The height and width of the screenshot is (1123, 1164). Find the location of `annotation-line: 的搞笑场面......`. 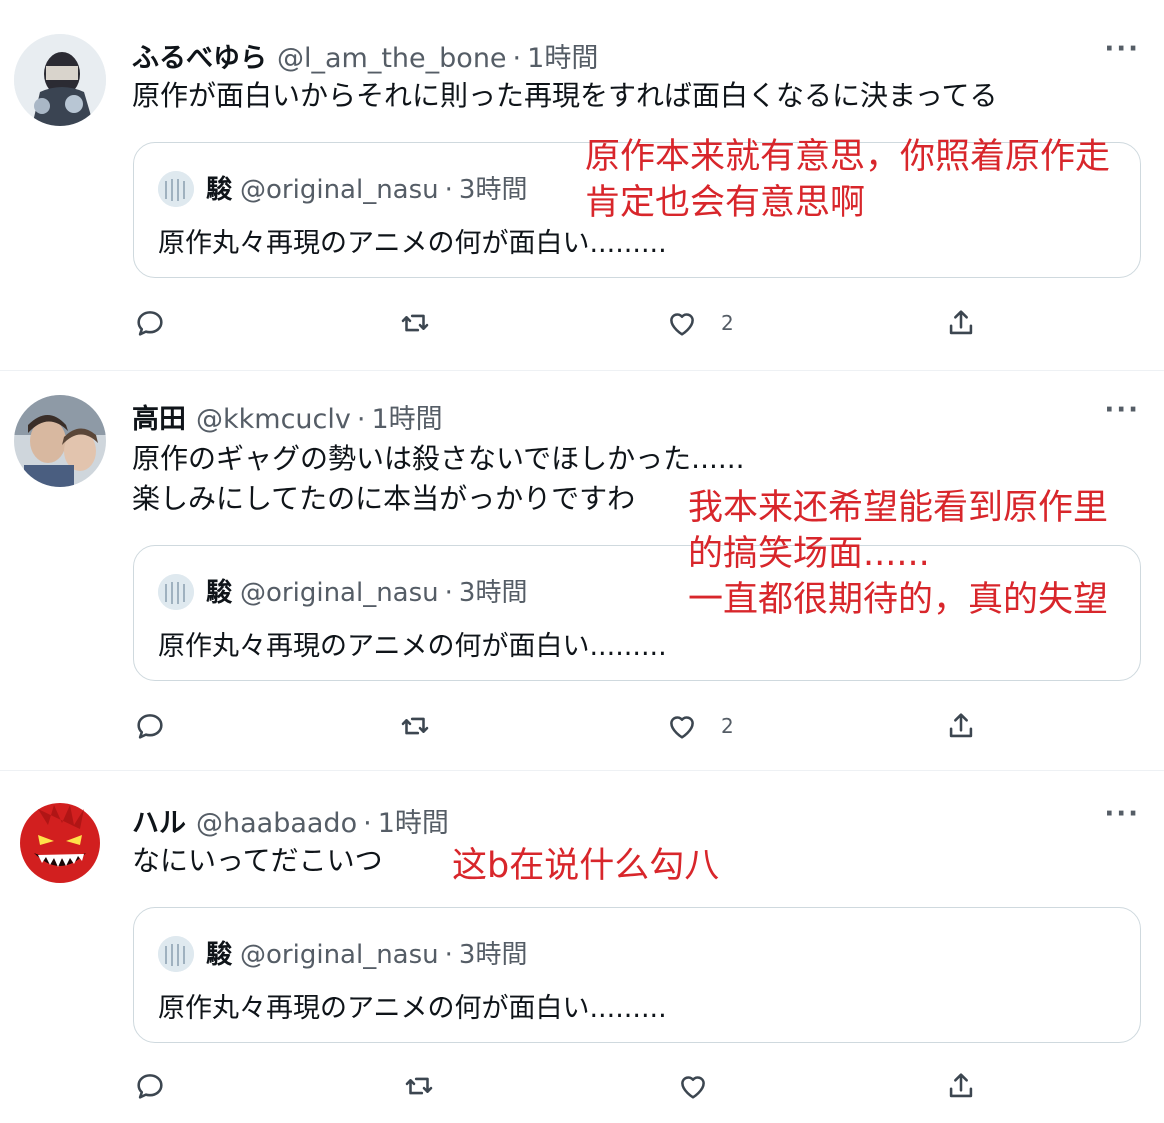

annotation-line: 的搞笑场面...... is located at coordinates (809, 554).